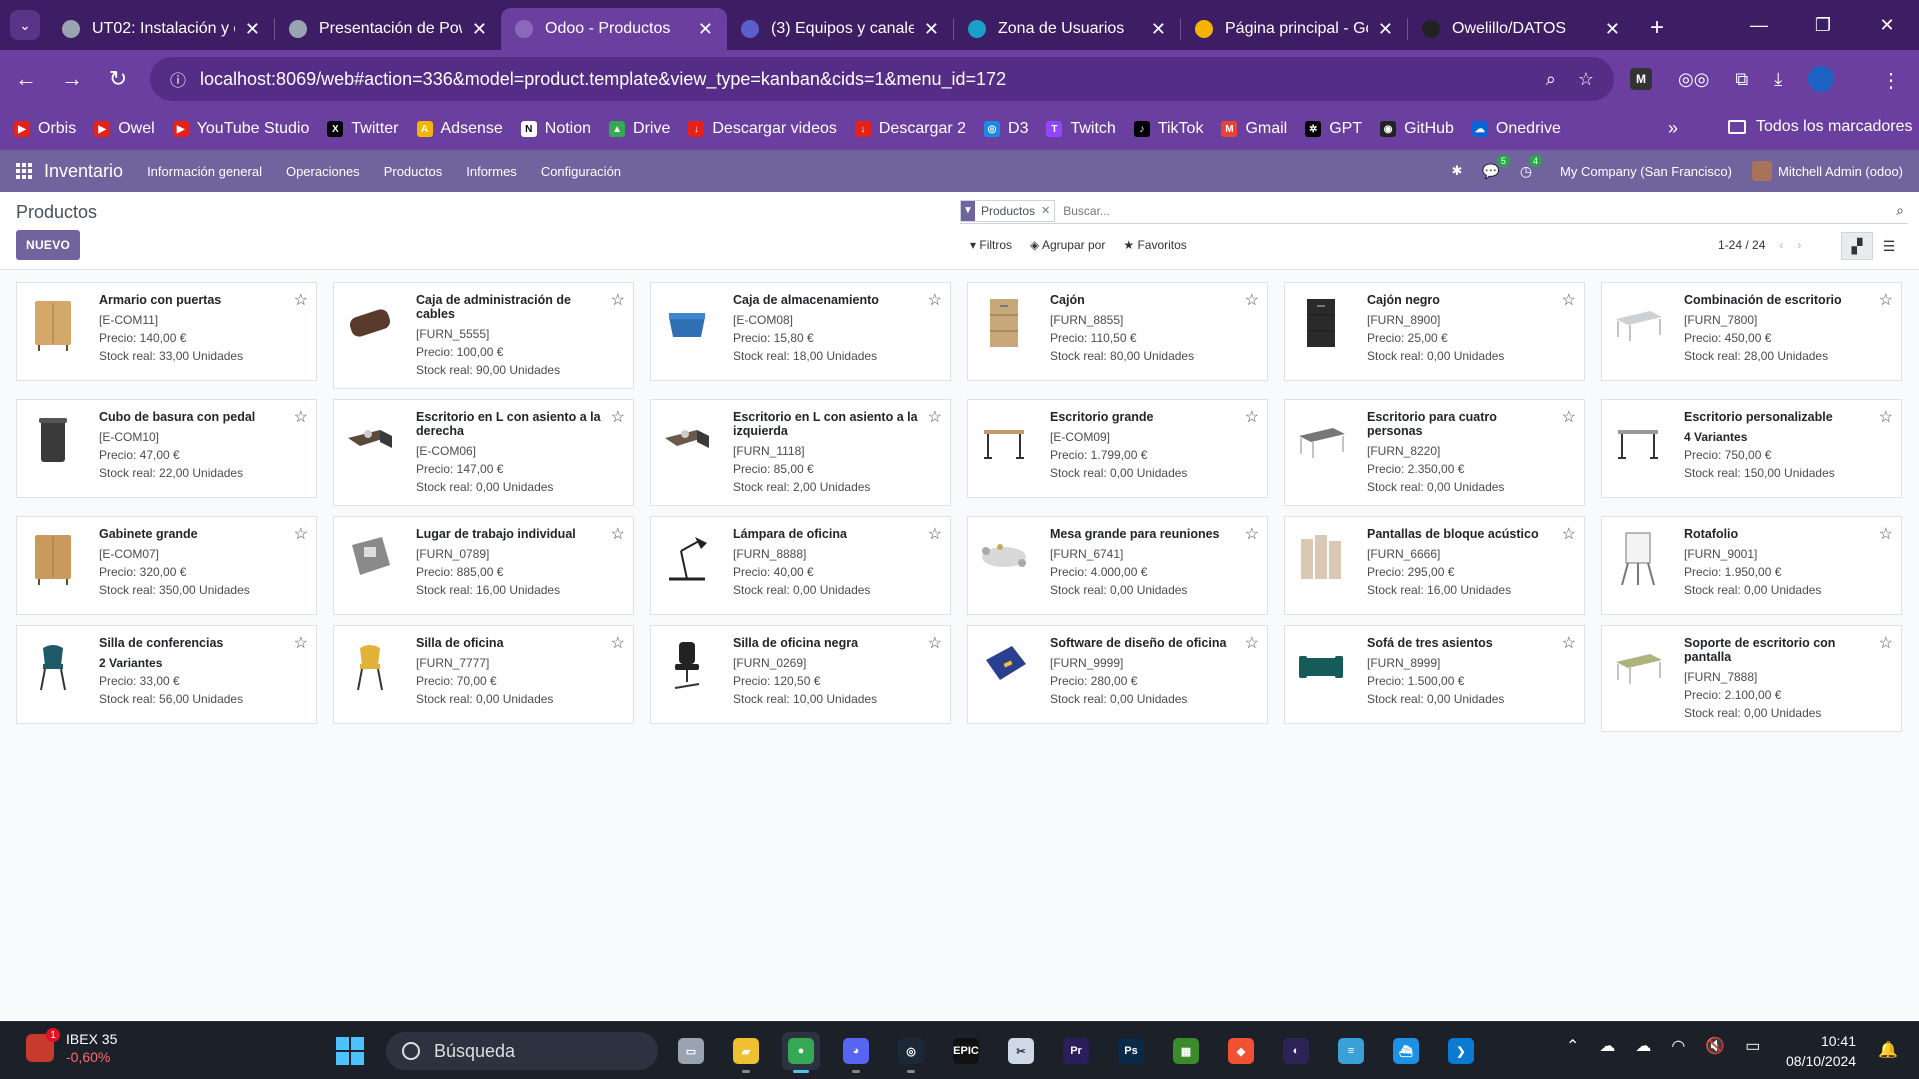 This screenshot has width=1919, height=1079. Describe the element at coordinates (1406, 1051) in the screenshot. I see `docker-app: ⛴` at that location.